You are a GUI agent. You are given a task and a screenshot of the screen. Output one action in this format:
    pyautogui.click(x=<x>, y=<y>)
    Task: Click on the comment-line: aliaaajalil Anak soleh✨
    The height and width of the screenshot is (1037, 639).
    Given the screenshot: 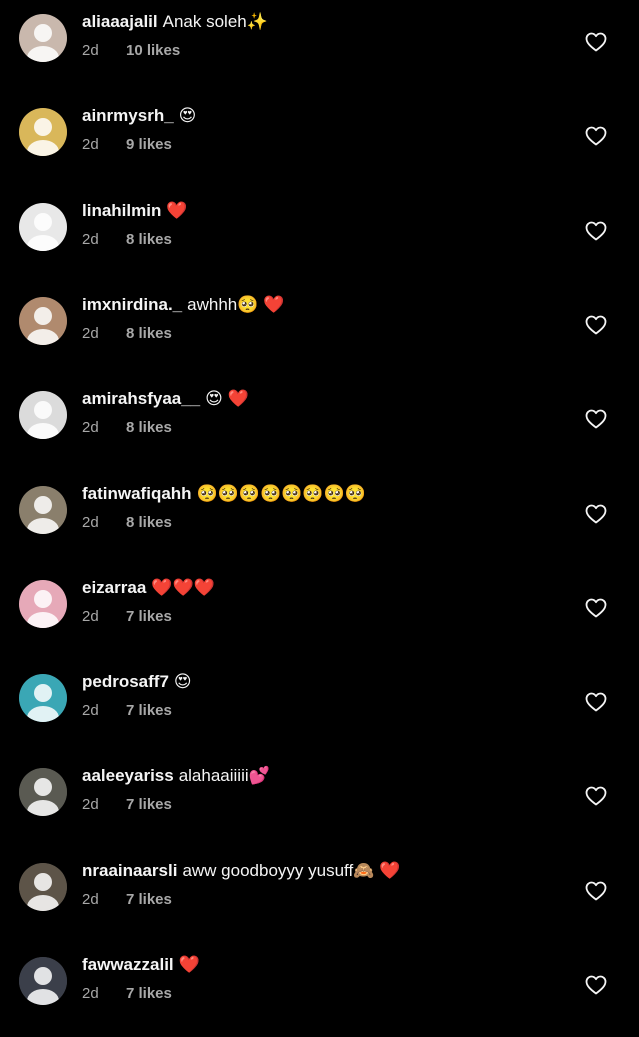 What is the action you would take?
    pyautogui.click(x=320, y=22)
    